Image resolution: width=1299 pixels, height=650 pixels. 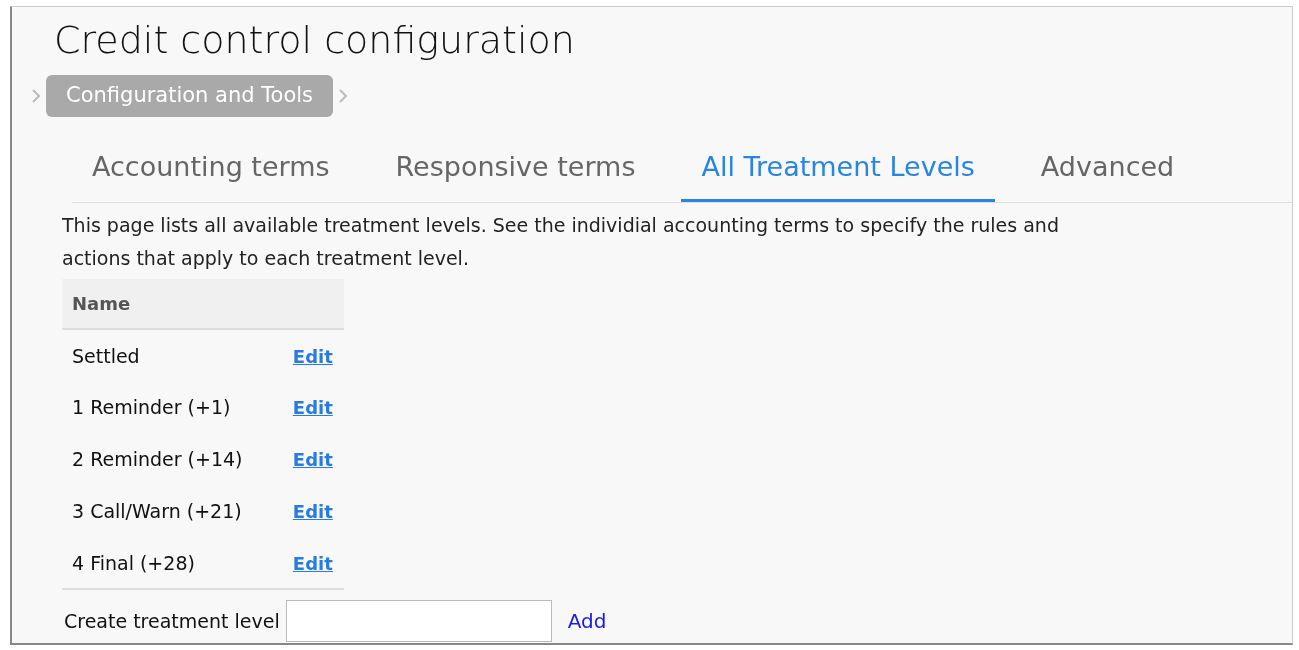 I want to click on tab: Accounting terms, so click(x=211, y=170).